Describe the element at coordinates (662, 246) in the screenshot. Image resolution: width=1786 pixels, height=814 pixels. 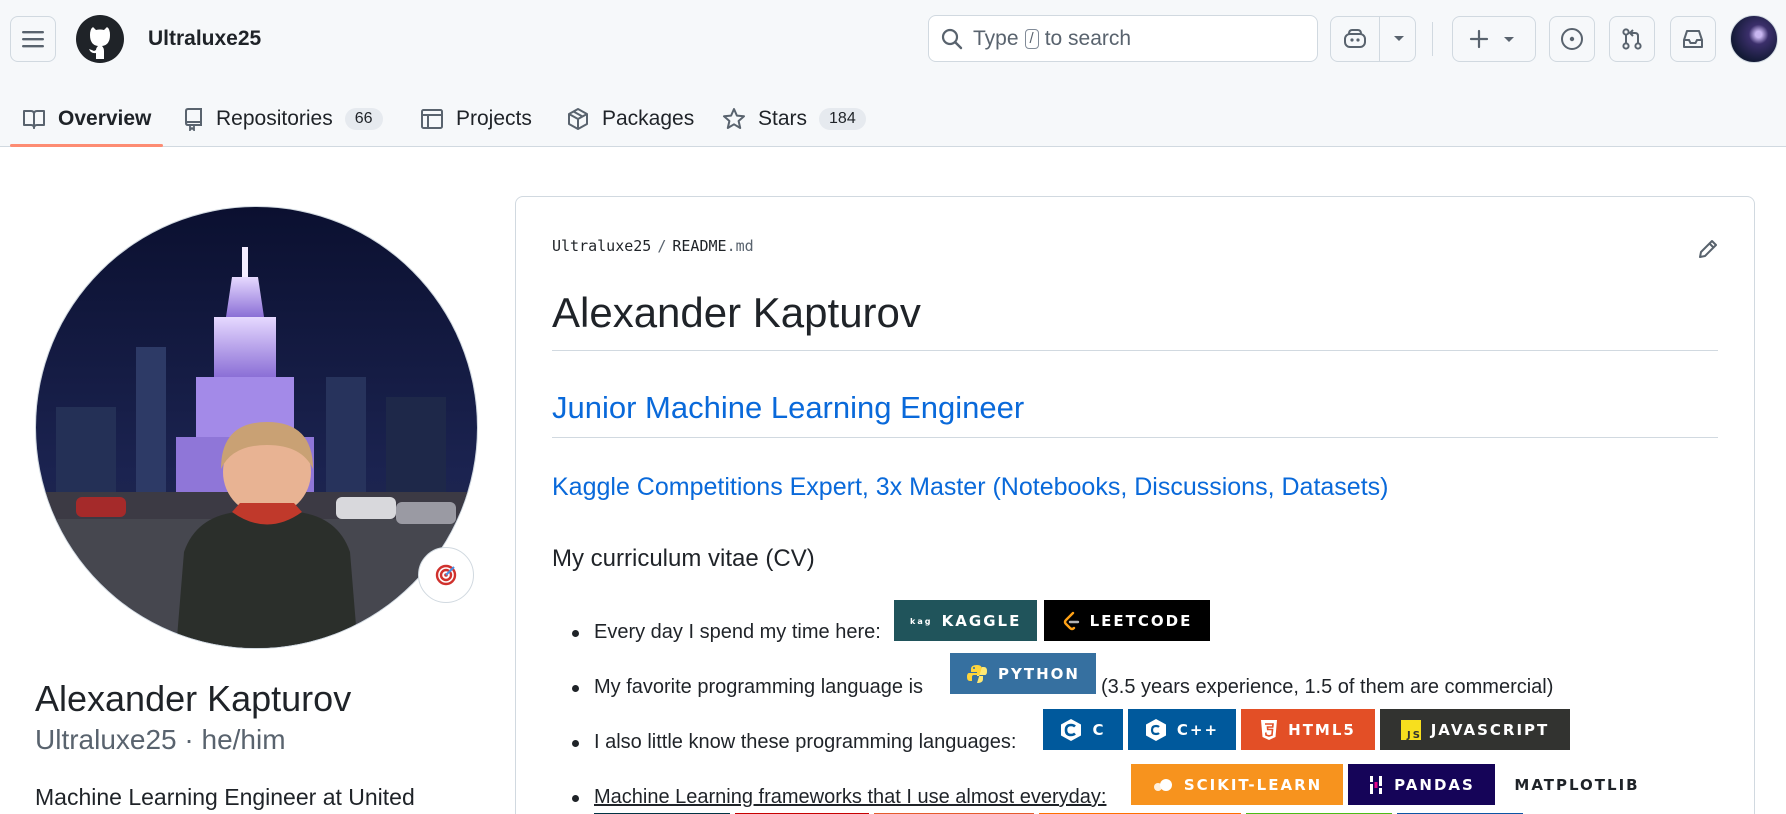
I see `path-slash: /` at that location.